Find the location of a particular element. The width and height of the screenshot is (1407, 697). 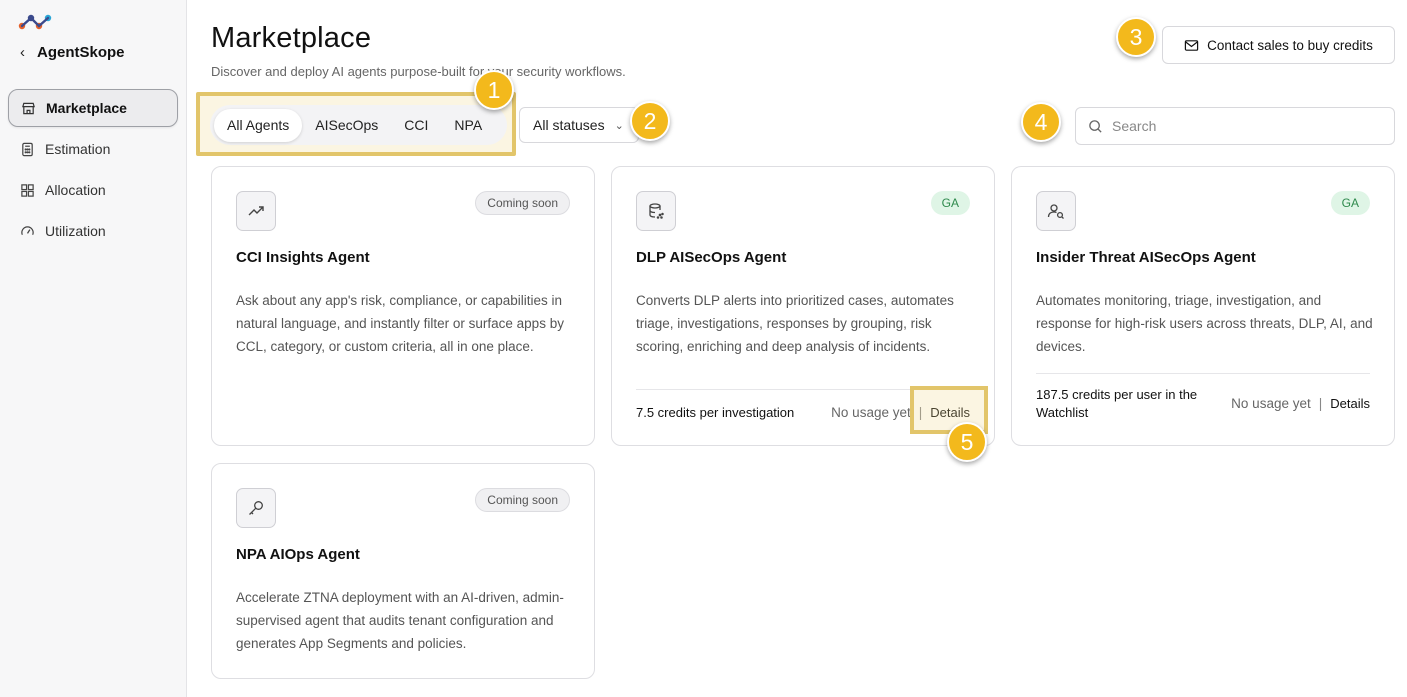

sidebar-item-estimation: Estimation is located at coordinates (93, 149).